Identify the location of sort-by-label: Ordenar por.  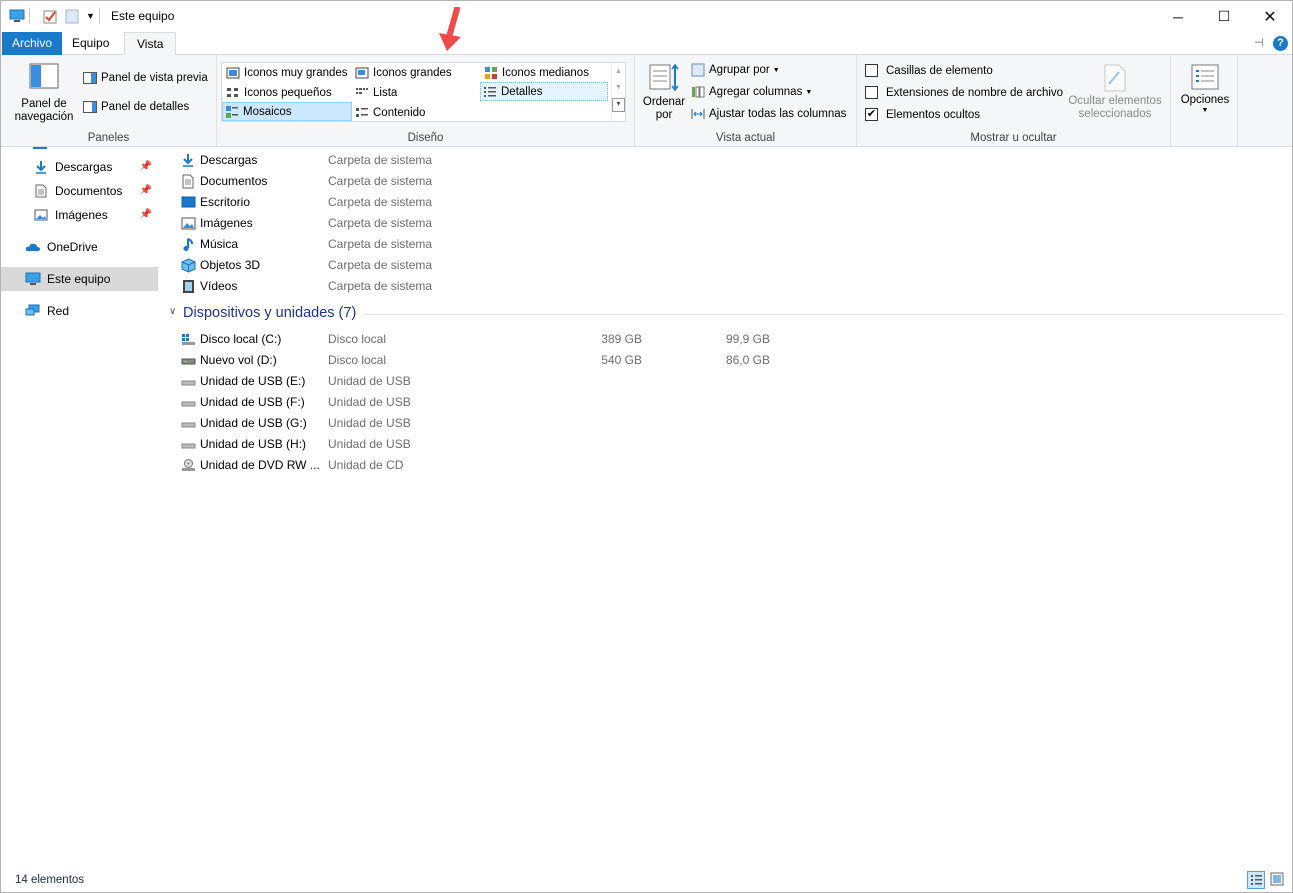
(664, 108).